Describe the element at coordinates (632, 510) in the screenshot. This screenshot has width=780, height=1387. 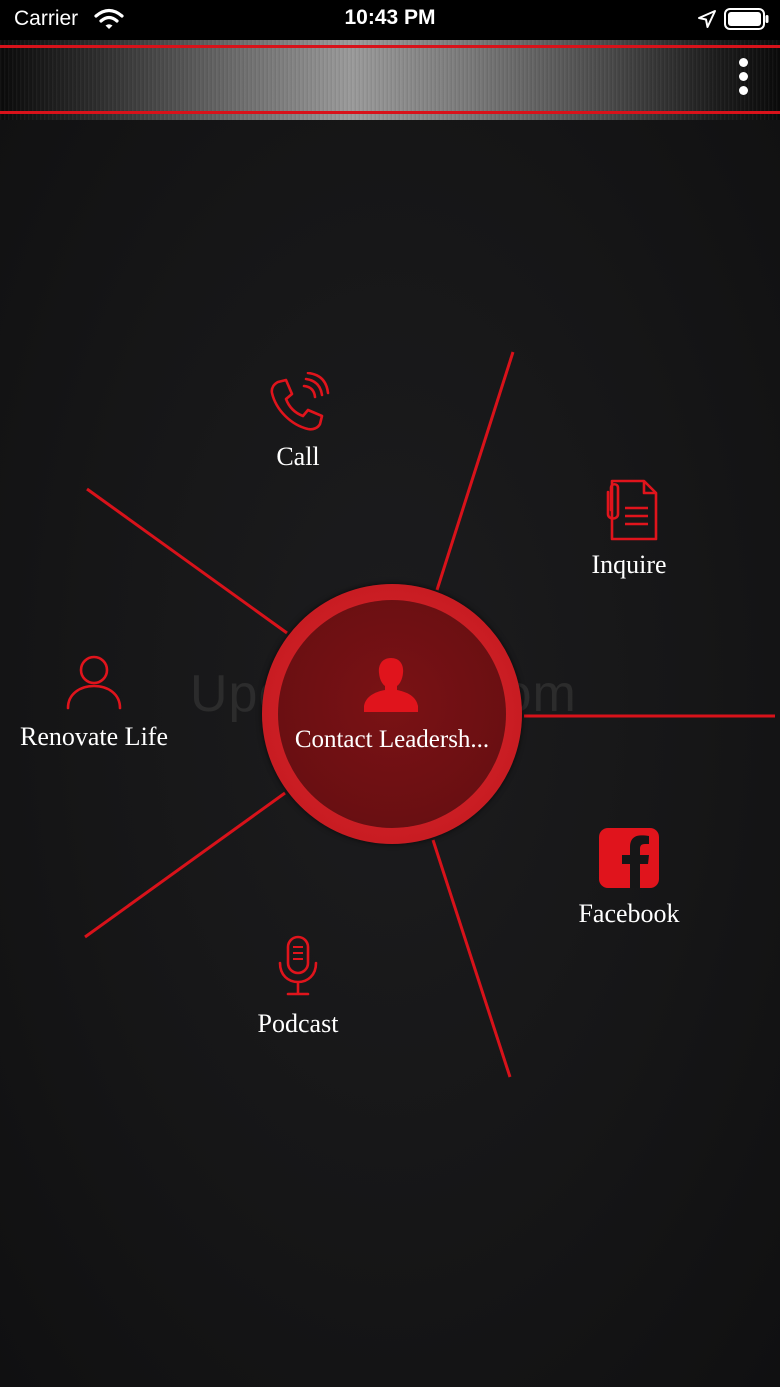
I see `document-clip-icon` at that location.